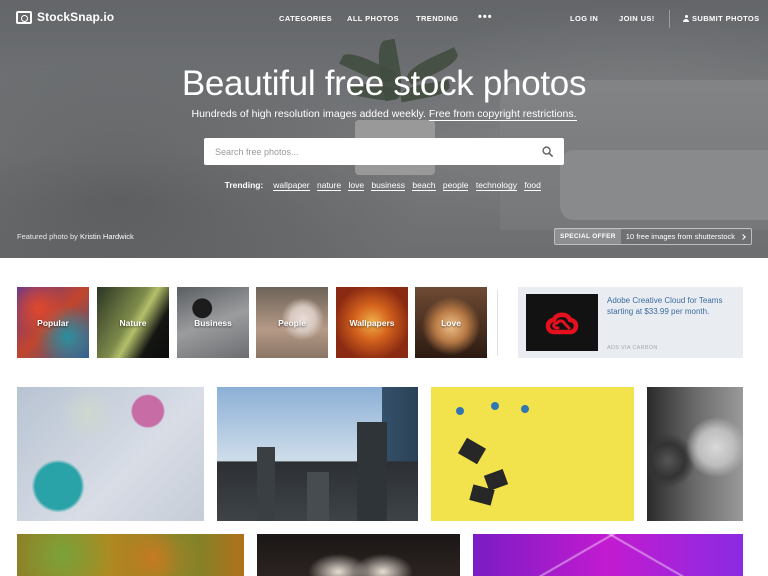  I want to click on trending-tag: wallpaper, so click(291, 185).